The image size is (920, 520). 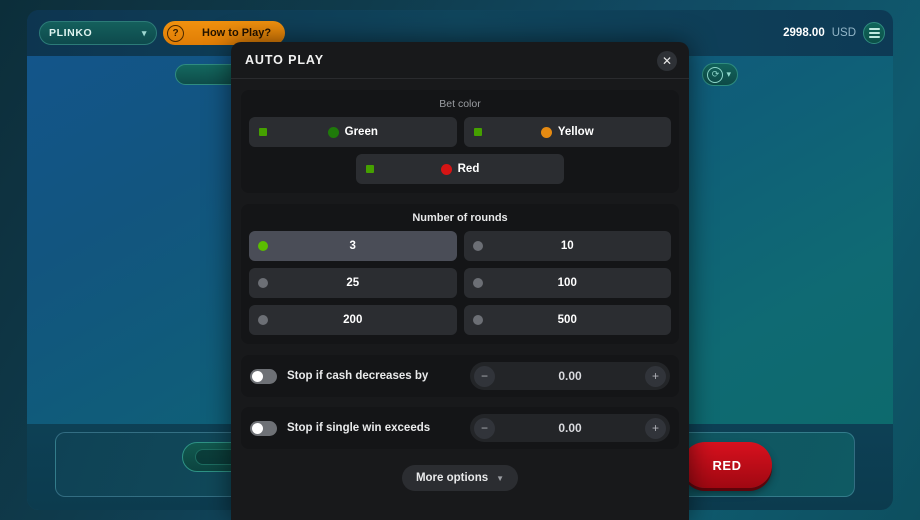 I want to click on history-icon: ⟳, so click(x=715, y=74).